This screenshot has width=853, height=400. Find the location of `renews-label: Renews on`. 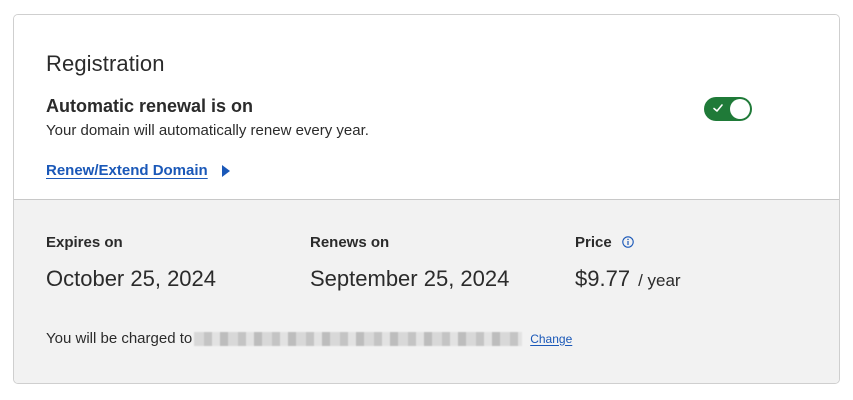

renews-label: Renews on is located at coordinates (350, 242).